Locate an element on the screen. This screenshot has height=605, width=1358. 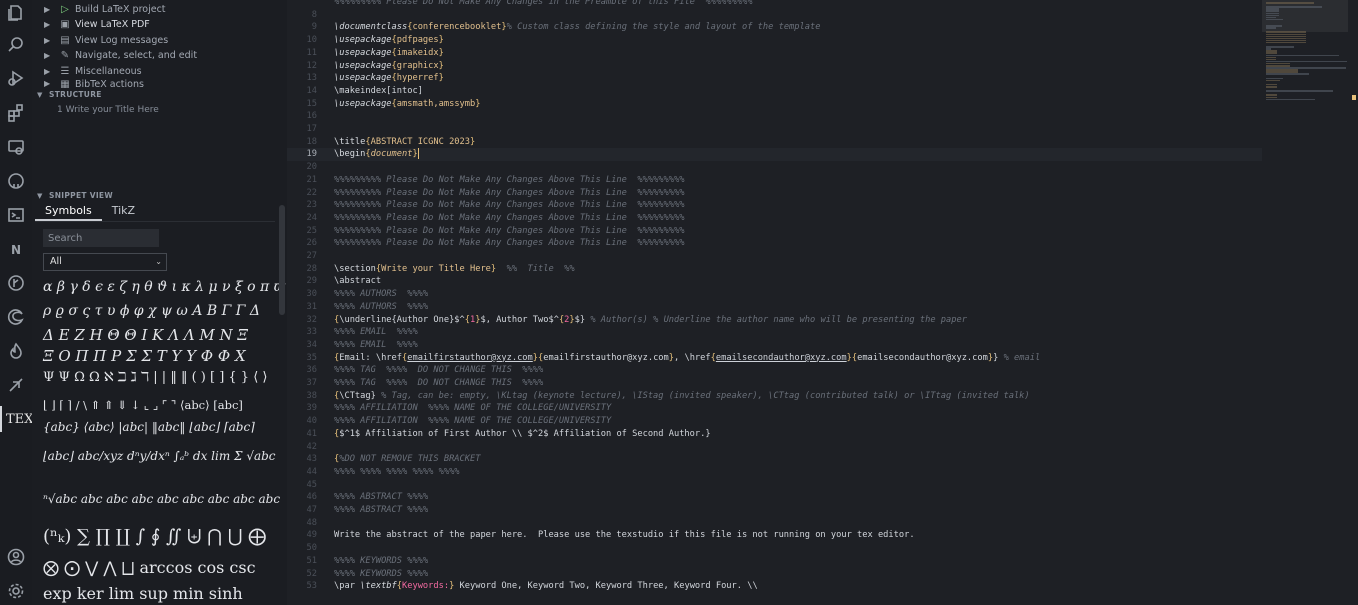
settings-icon is located at coordinates (16, 592).